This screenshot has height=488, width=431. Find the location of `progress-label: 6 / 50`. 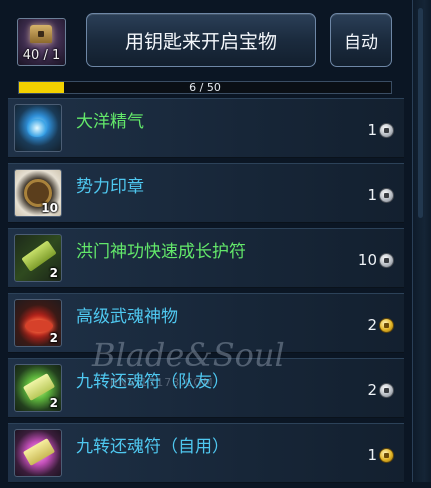

progress-label: 6 / 50 is located at coordinates (205, 87).